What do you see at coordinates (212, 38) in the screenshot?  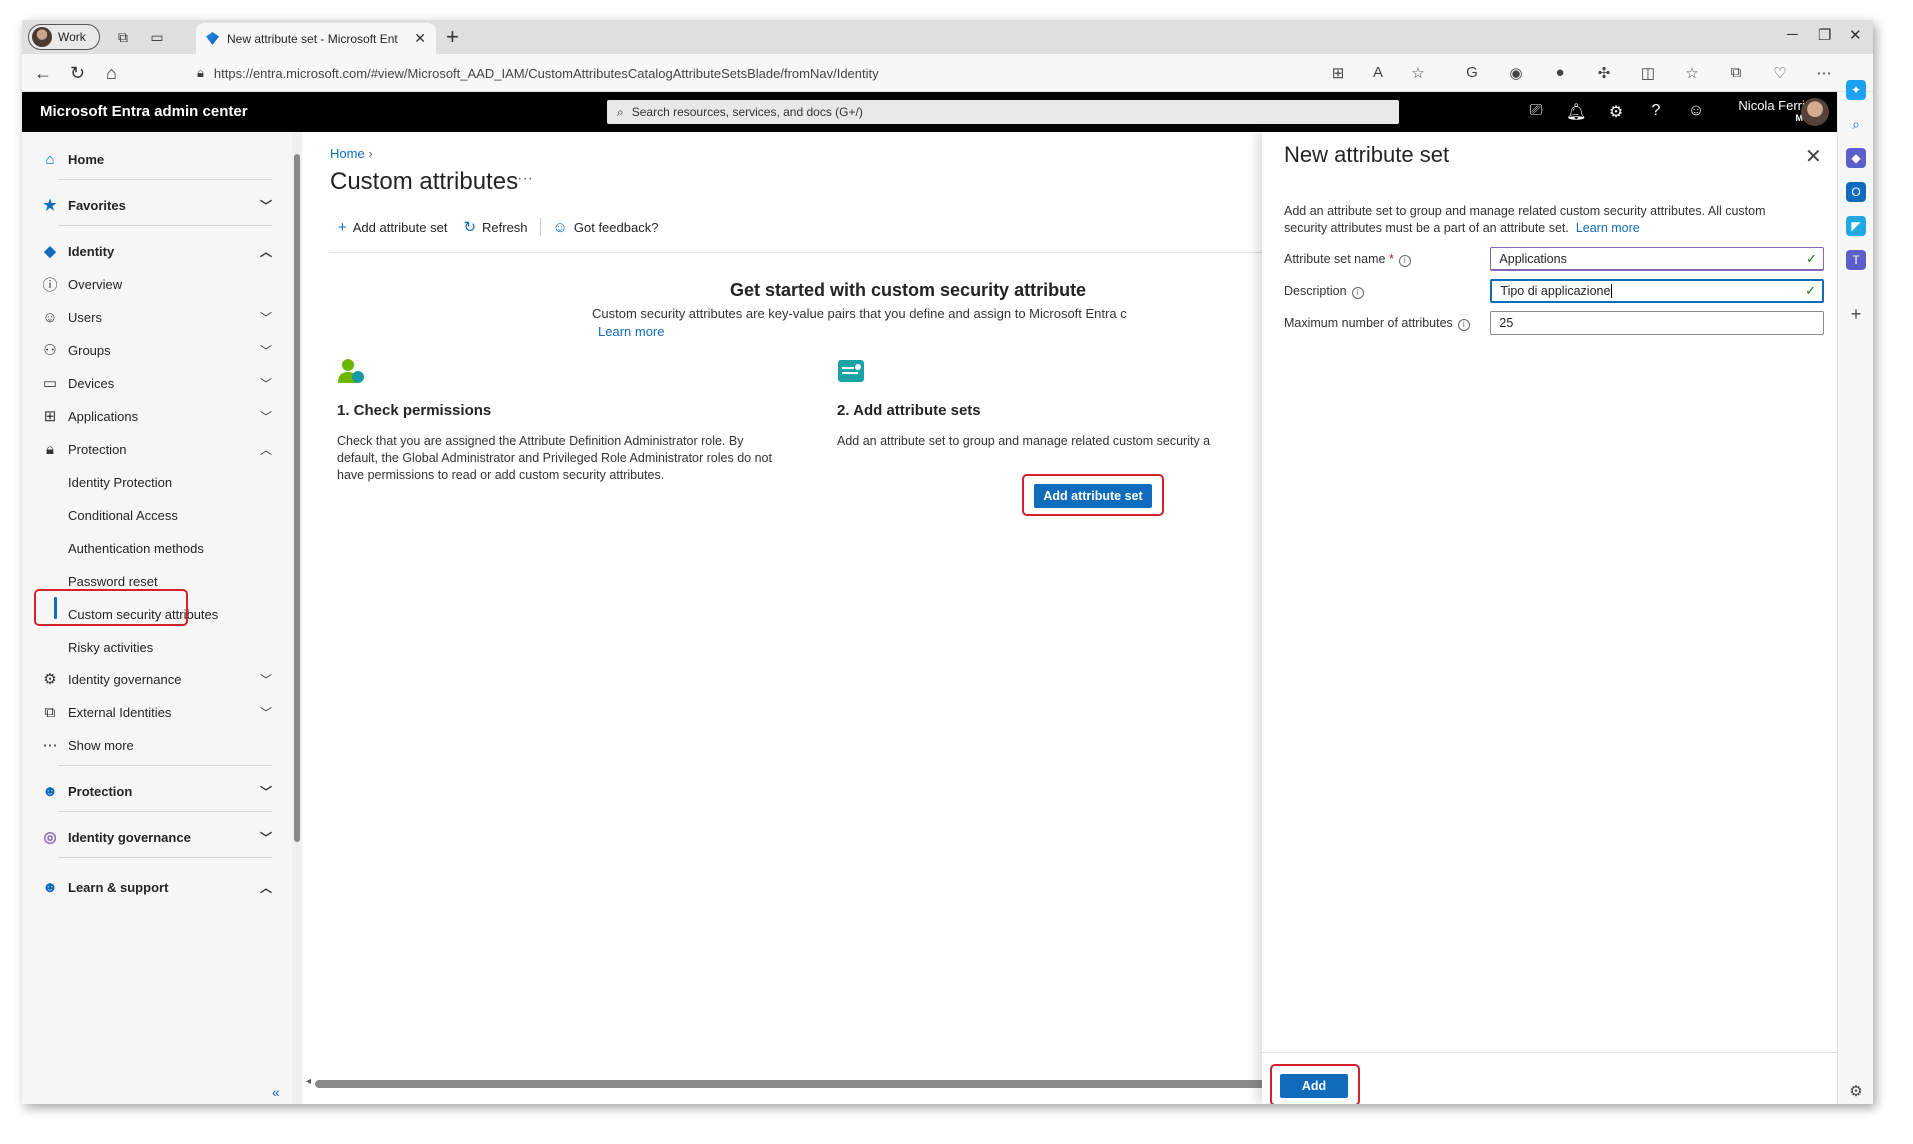 I see `entra-favicon-icon` at bounding box center [212, 38].